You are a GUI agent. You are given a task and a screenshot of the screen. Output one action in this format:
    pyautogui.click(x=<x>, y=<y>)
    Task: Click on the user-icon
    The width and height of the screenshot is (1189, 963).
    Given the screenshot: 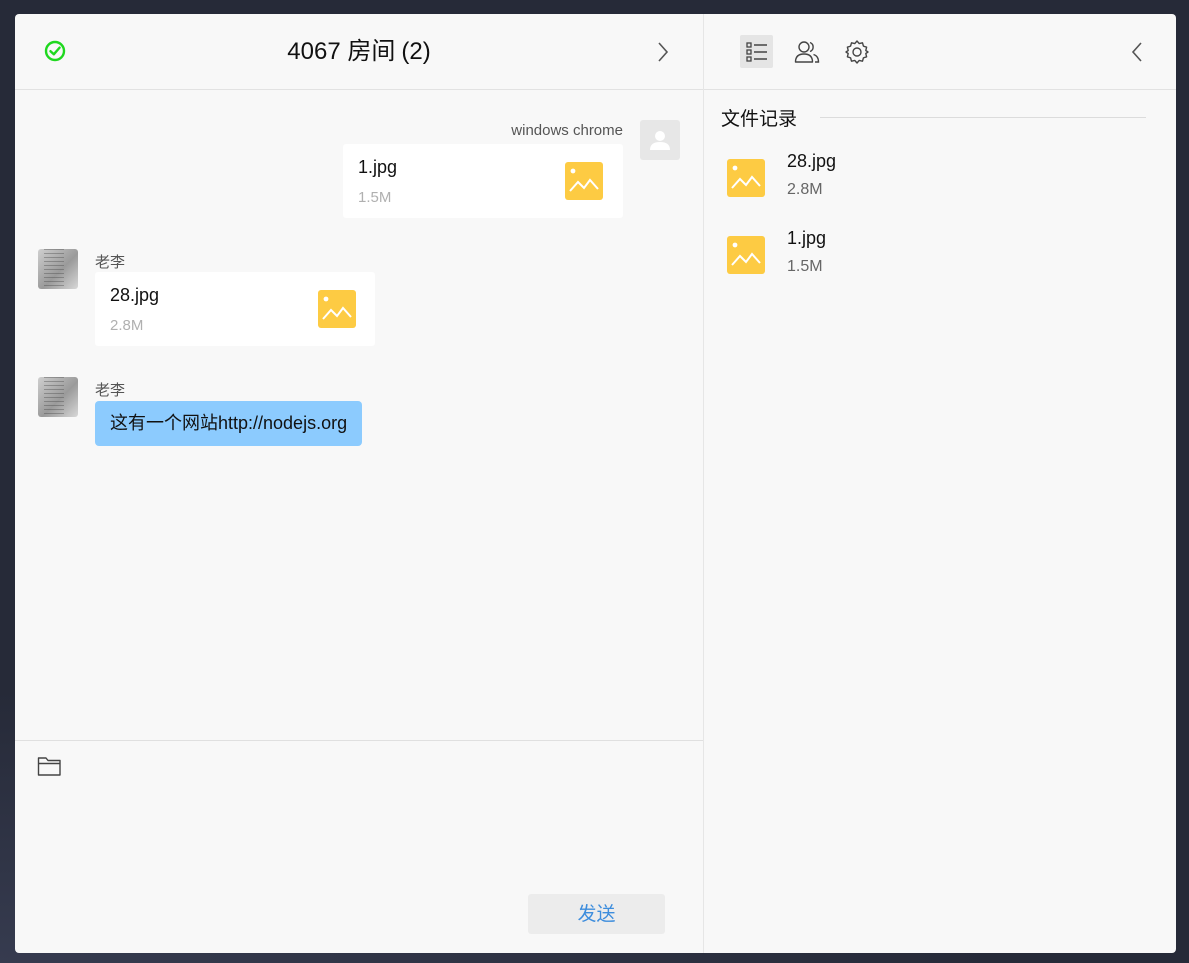 What is the action you would take?
    pyautogui.click(x=660, y=140)
    